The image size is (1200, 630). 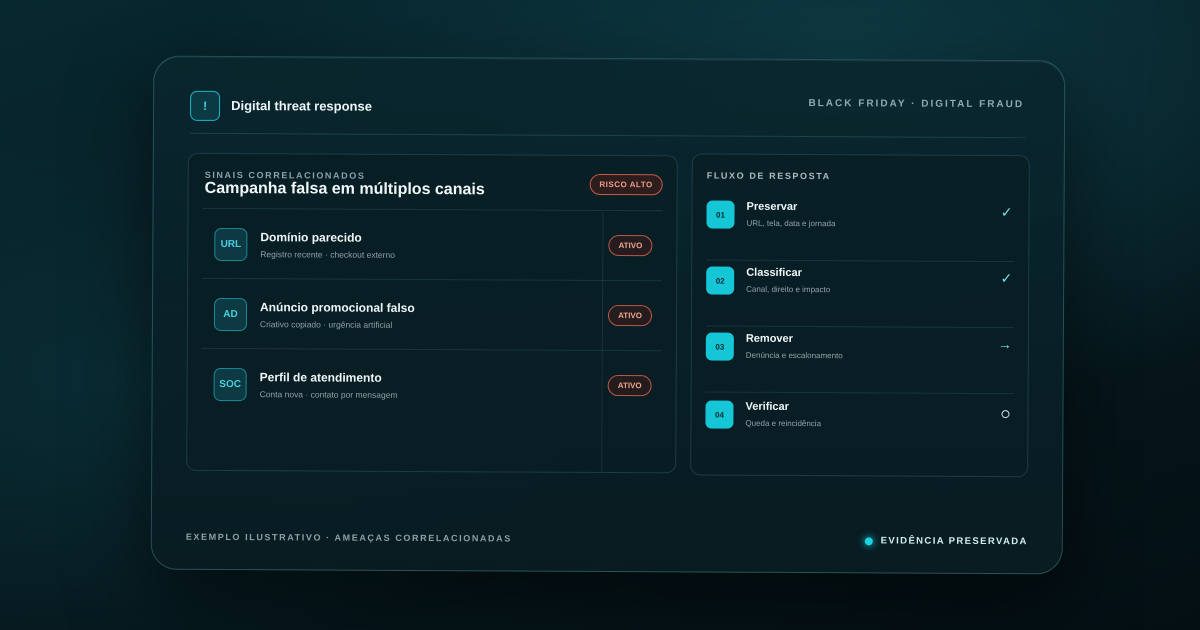 I want to click on evidence-status-label: EVIDÊNCIA PRESERVADA, so click(x=954, y=541).